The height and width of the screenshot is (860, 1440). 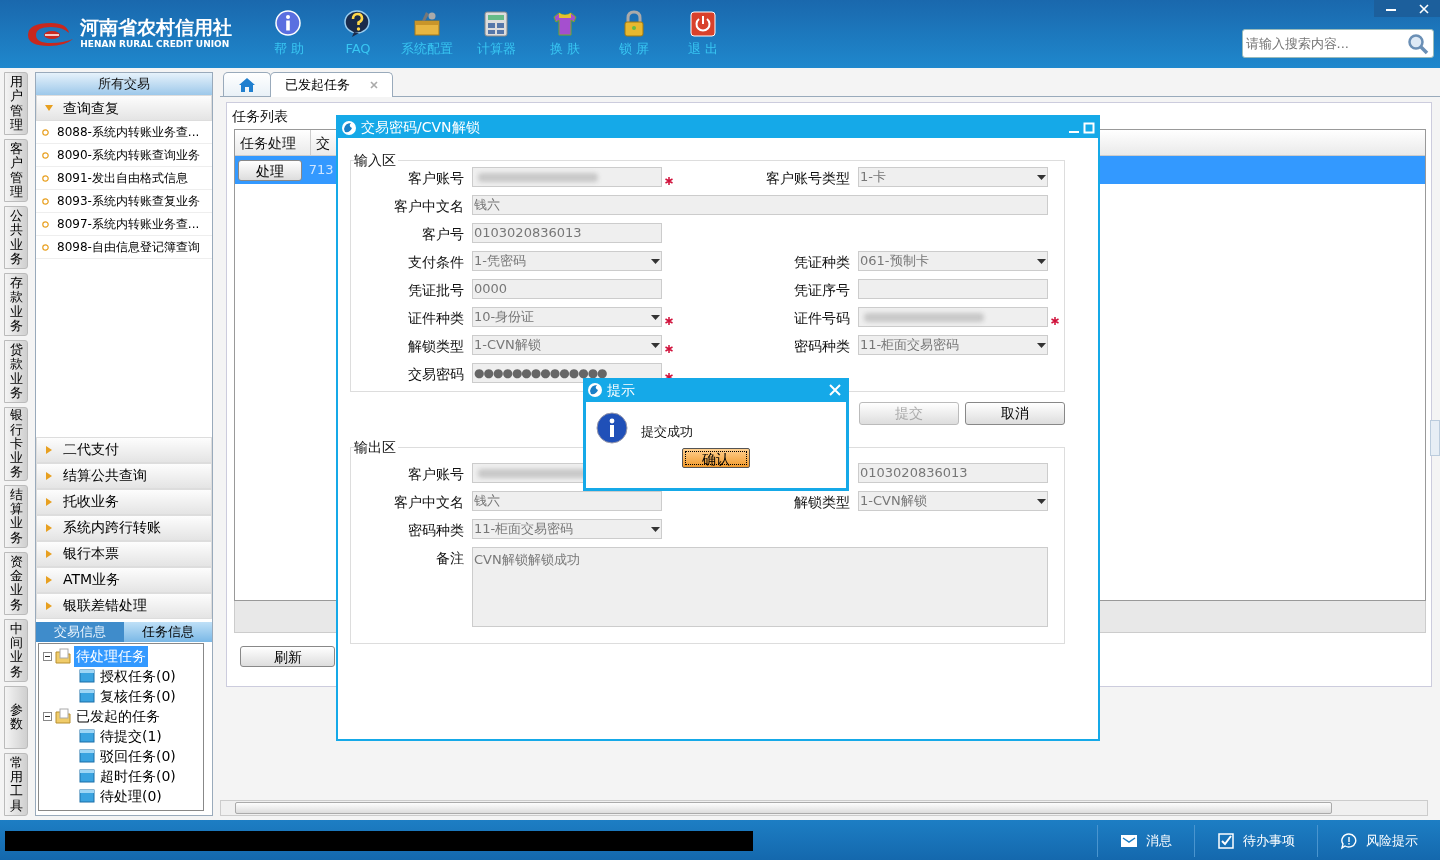 What do you see at coordinates (1417, 44) in the screenshot?
I see `search-icon` at bounding box center [1417, 44].